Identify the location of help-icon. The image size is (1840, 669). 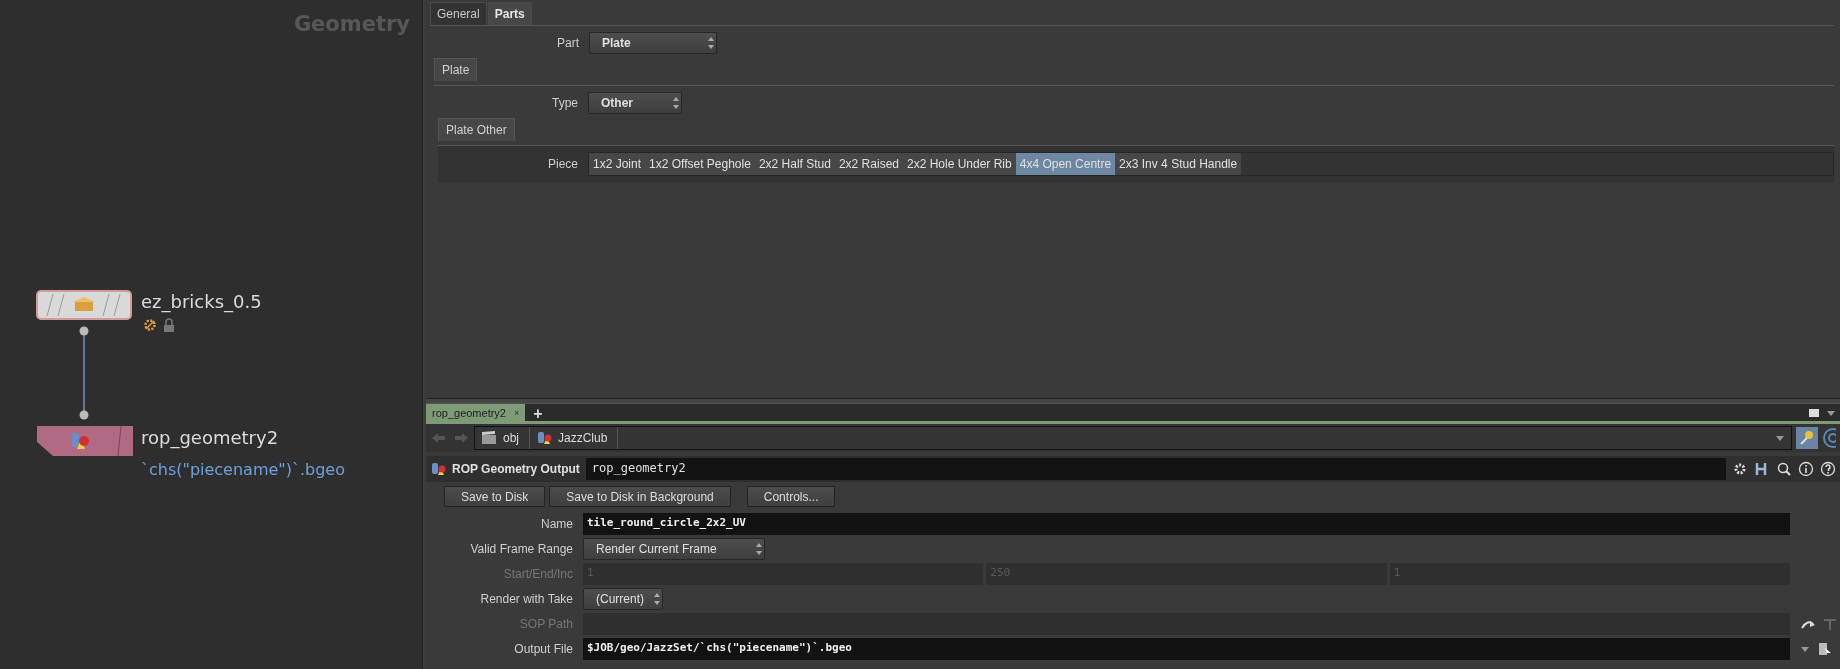
(1828, 469).